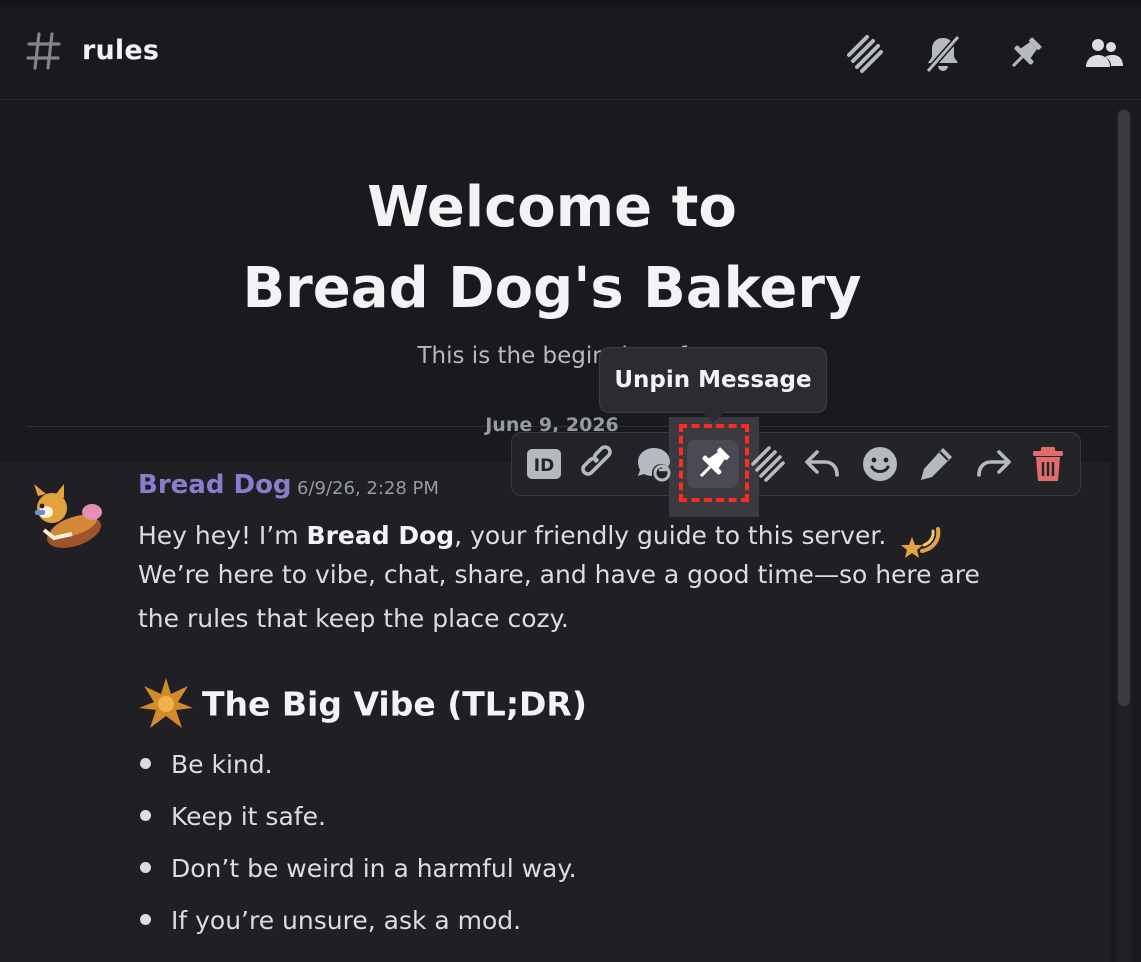 The width and height of the screenshot is (1141, 962). I want to click on tooltip-arrow, so click(713, 417).